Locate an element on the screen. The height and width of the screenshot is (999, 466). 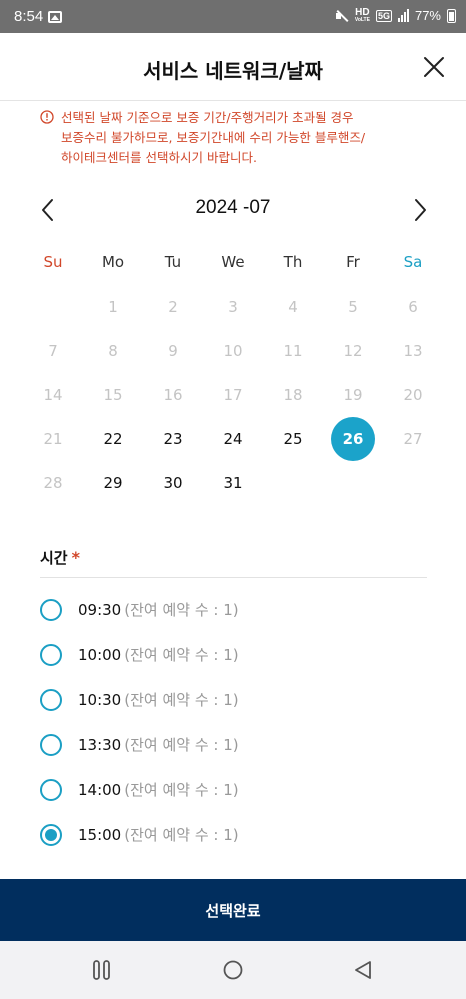
month-label: 2024 -07 is located at coordinates (233, 207).